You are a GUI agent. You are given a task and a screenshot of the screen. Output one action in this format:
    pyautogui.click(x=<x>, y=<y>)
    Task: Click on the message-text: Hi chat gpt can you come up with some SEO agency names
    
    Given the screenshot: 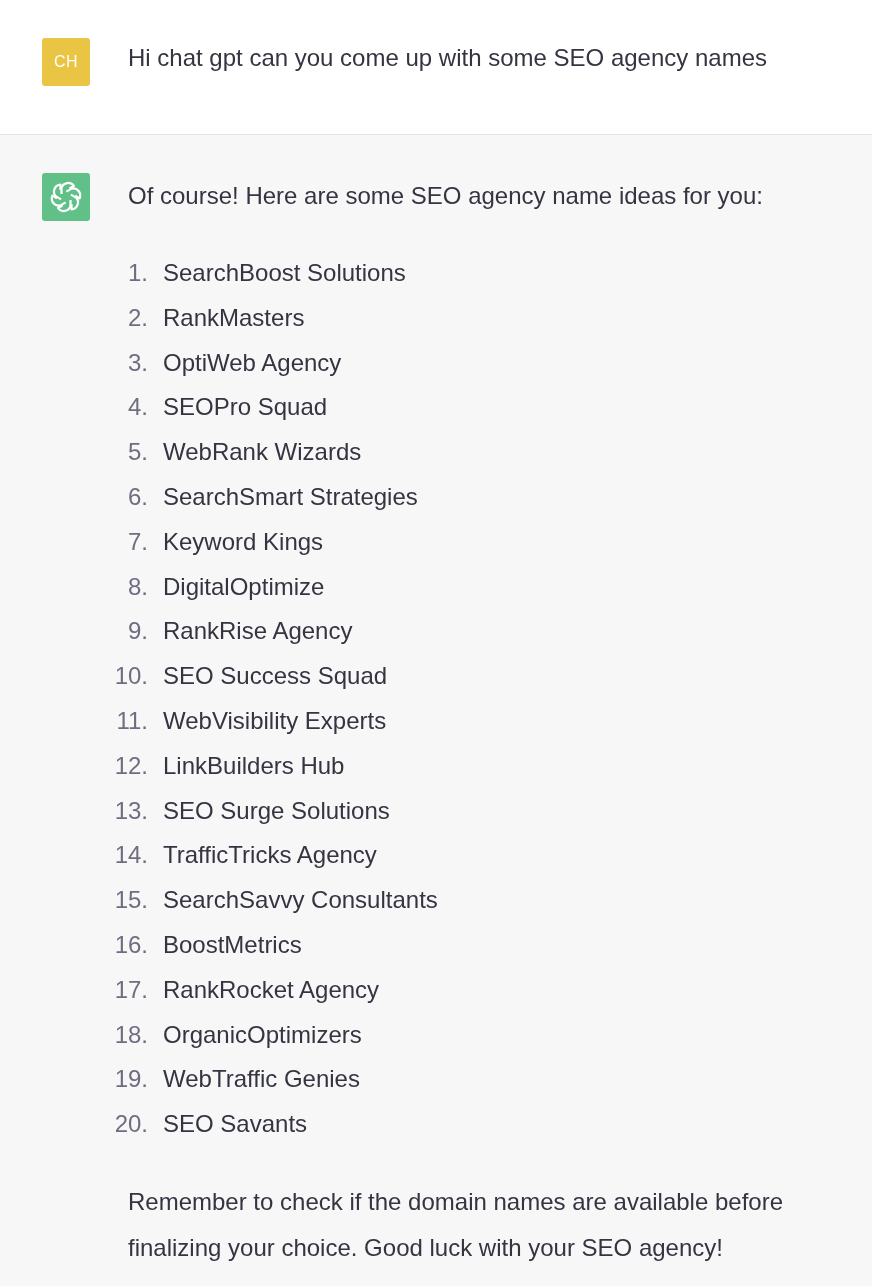 What is the action you would take?
    pyautogui.click(x=448, y=58)
    